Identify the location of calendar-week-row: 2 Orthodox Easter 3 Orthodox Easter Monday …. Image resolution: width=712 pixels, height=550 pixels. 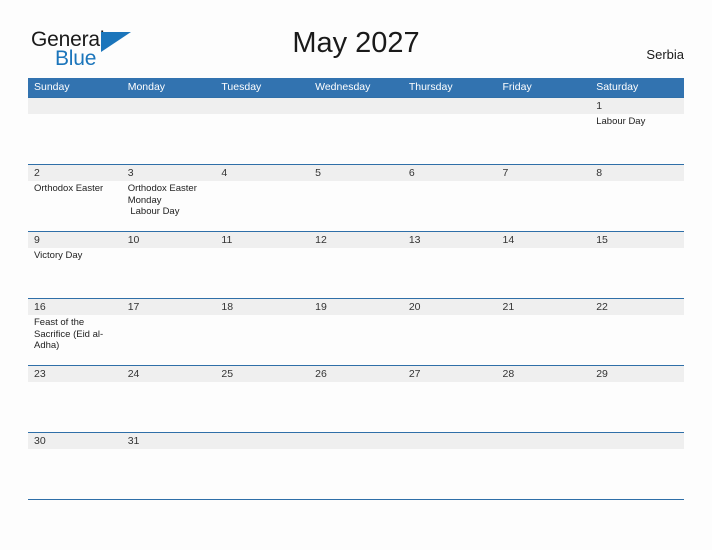
(356, 197).